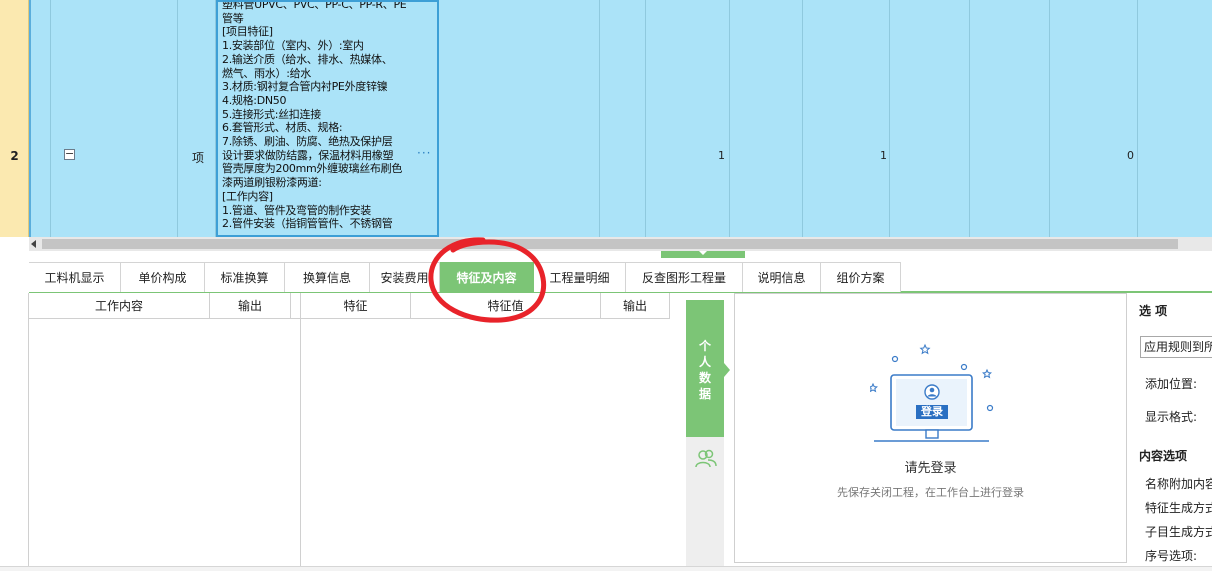 This screenshot has height=571, width=1212. I want to click on row-number-cell: 2, so click(14, 118).